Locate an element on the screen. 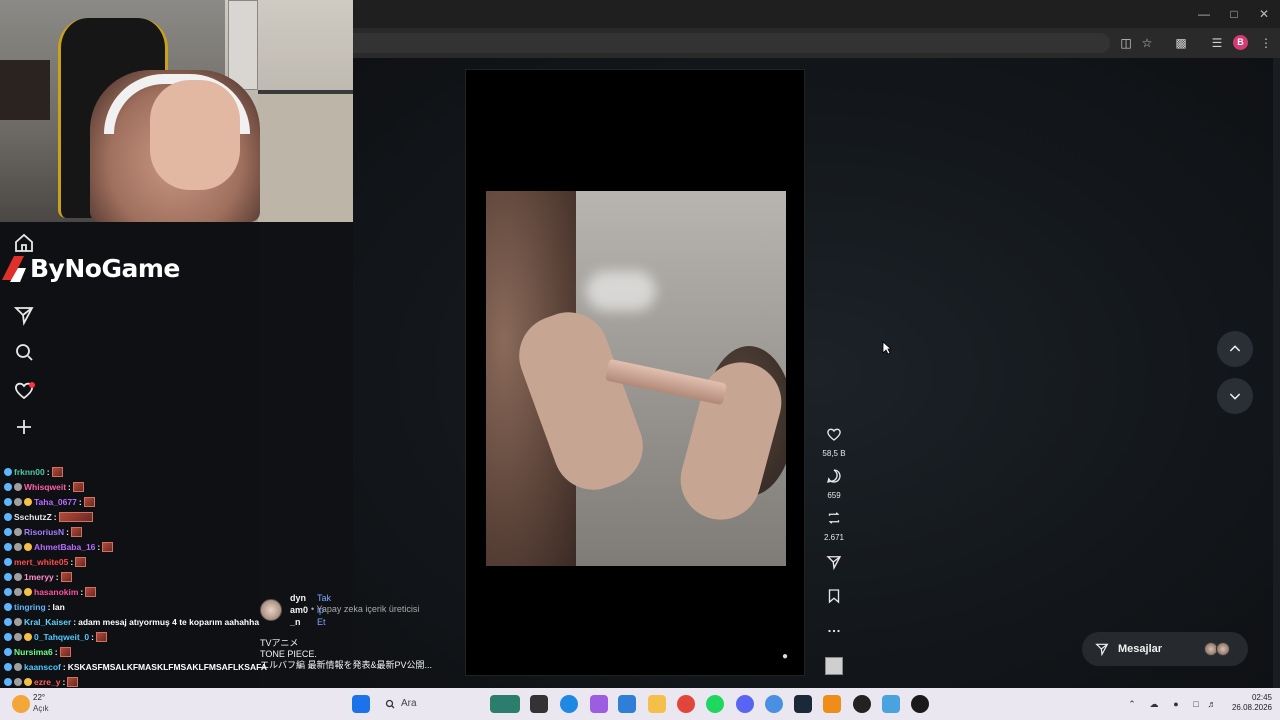 This screenshot has height=720, width=1280. author-avatar is located at coordinates (271, 610).